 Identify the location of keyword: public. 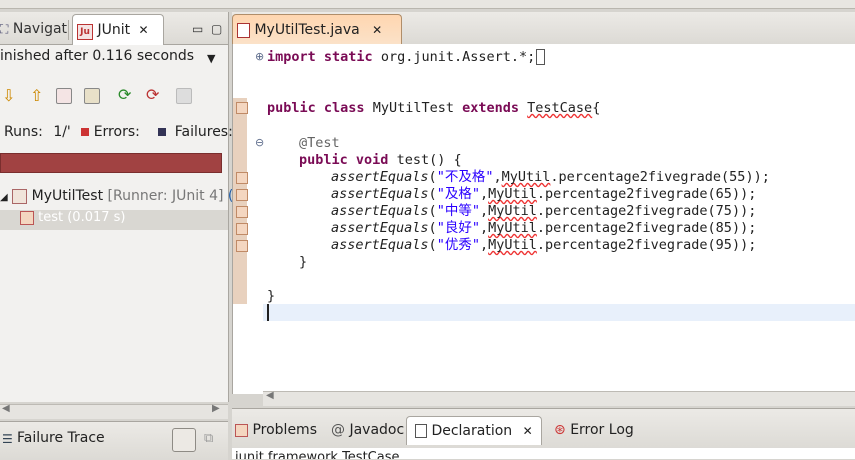
(291, 108).